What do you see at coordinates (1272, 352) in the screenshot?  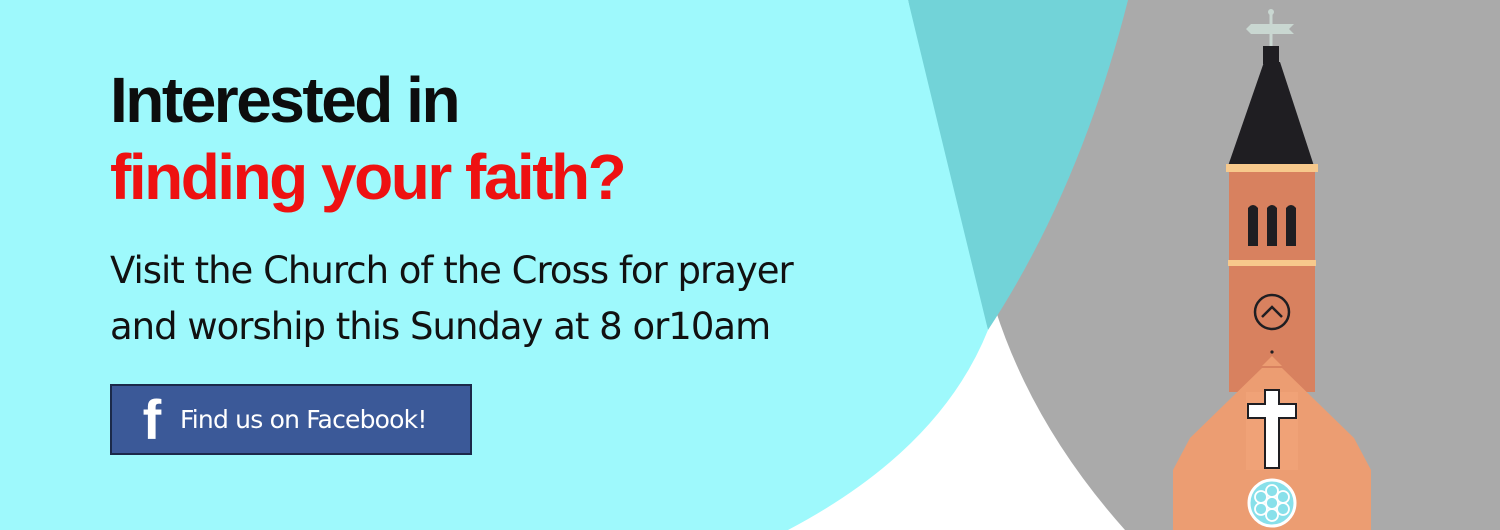 I see `tower-dot` at bounding box center [1272, 352].